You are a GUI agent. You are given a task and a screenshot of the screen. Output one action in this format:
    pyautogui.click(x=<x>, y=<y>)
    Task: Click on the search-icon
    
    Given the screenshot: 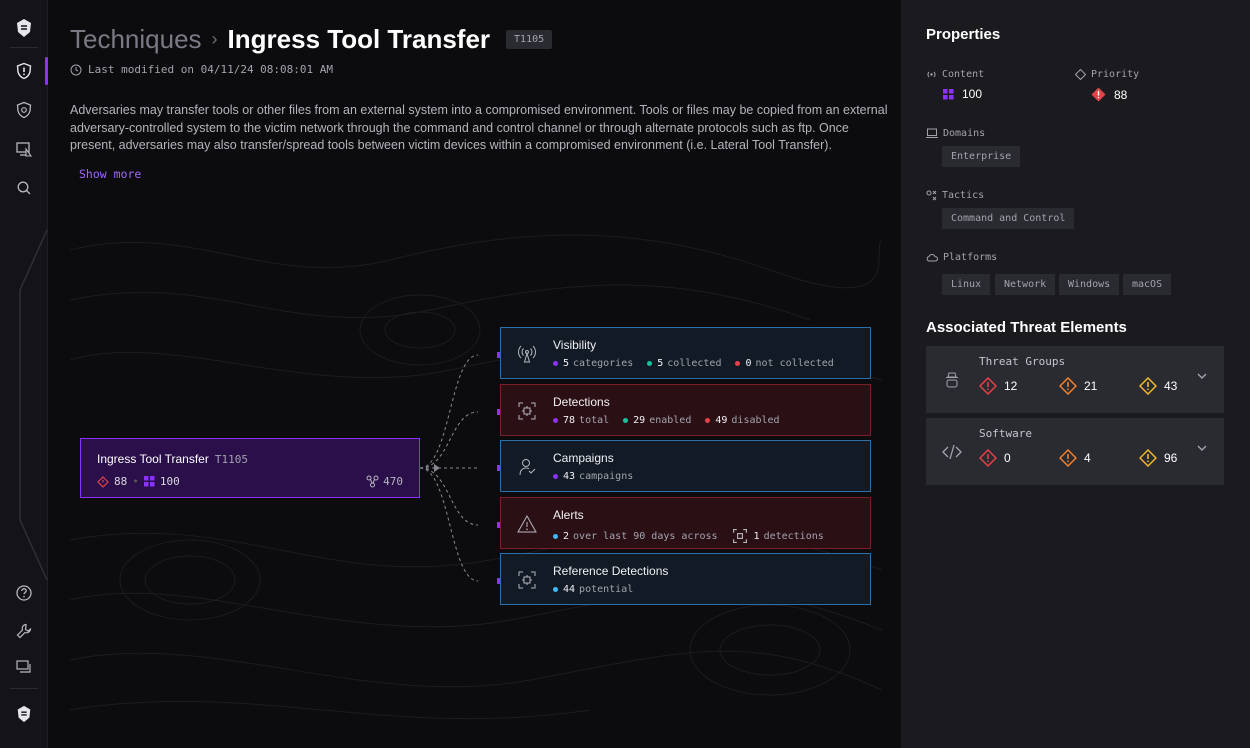 What is the action you would take?
    pyautogui.click(x=24, y=188)
    